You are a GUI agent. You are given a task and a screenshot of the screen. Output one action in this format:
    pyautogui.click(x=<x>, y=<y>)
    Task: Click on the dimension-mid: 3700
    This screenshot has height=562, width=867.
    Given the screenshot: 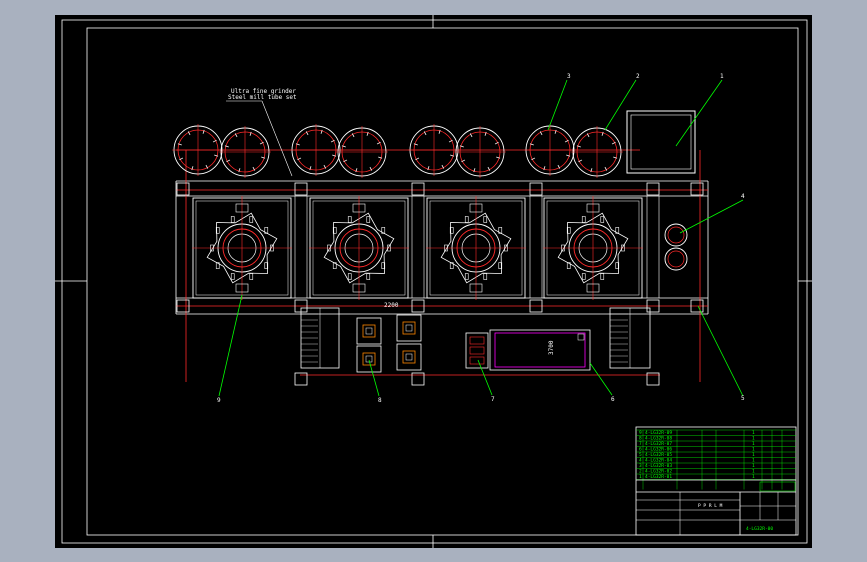 What is the action you would take?
    pyautogui.click(x=551, y=347)
    